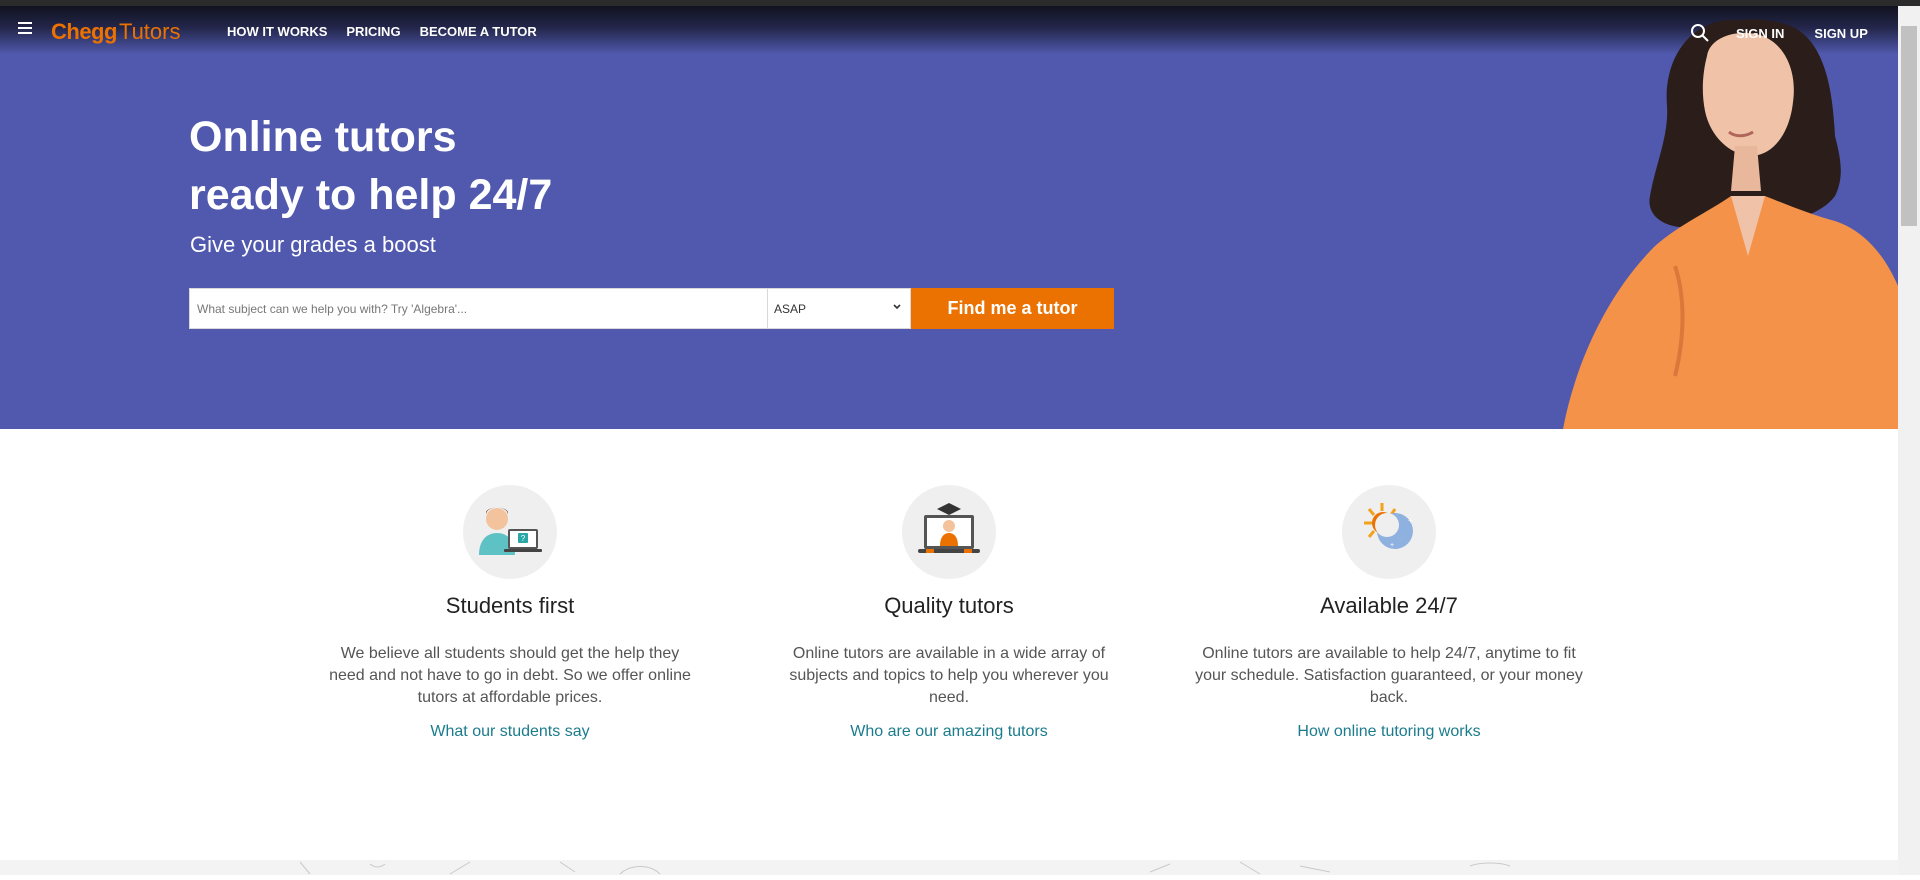 This screenshot has height=880, width=1920. What do you see at coordinates (1012, 308) in the screenshot?
I see `find-tutor-button: Find me a tutor` at bounding box center [1012, 308].